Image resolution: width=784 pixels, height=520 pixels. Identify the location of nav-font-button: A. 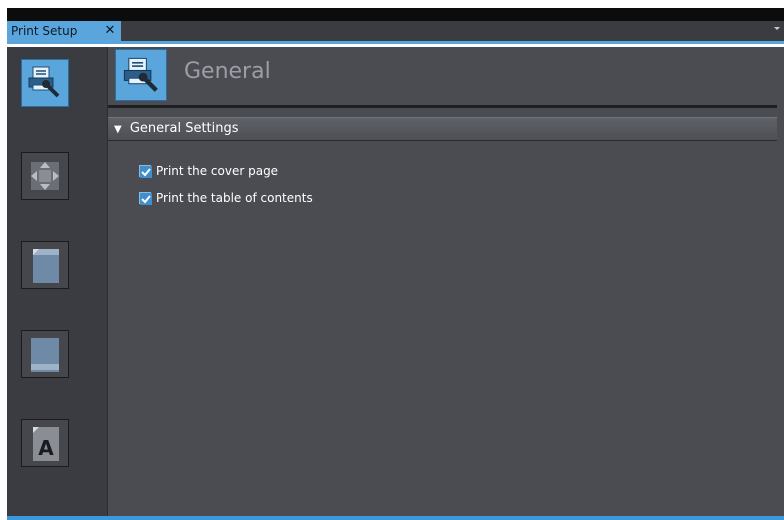
(45, 443).